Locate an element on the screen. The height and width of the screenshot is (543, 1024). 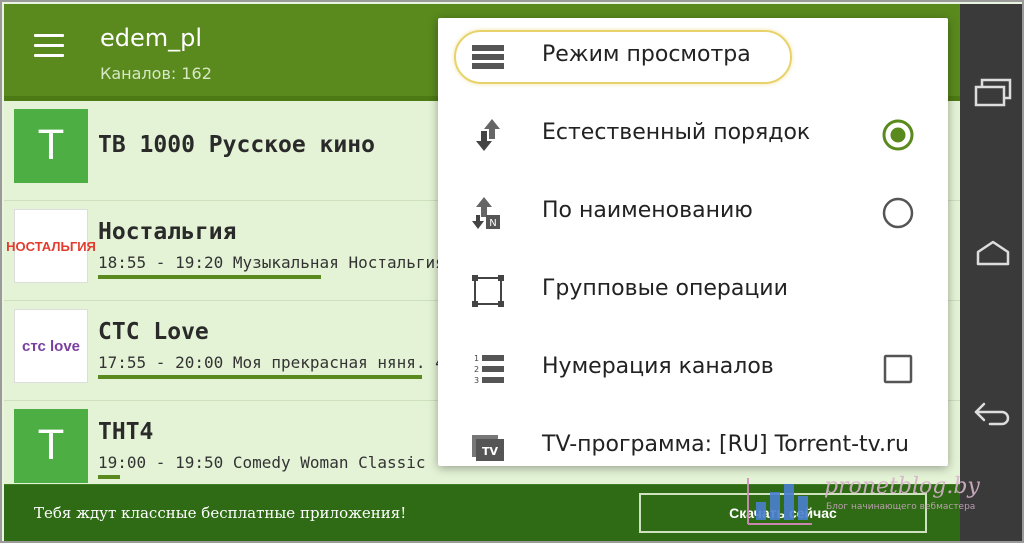
recent-apps-icon is located at coordinates (993, 93).